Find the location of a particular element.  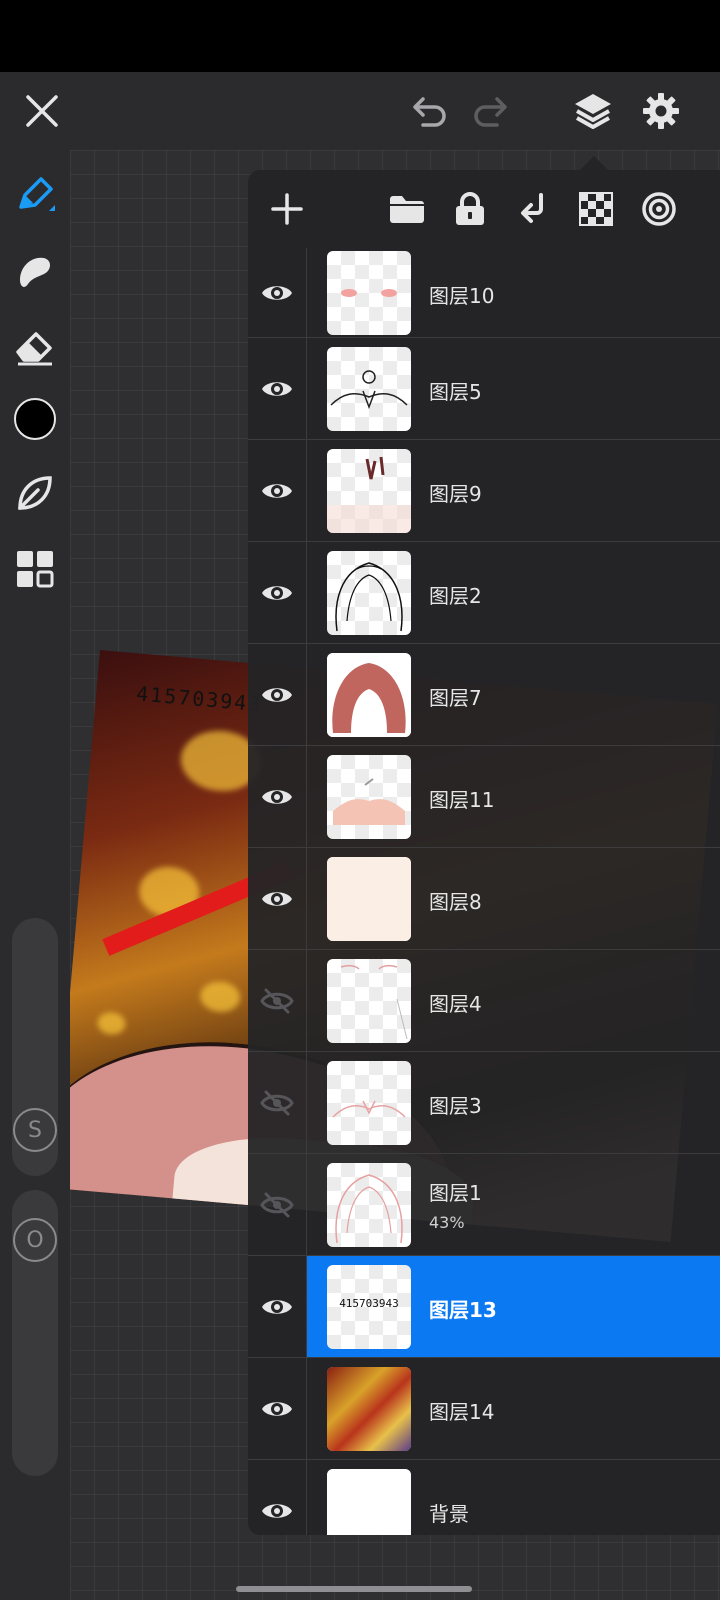

color-swatch is located at coordinates (35, 419).